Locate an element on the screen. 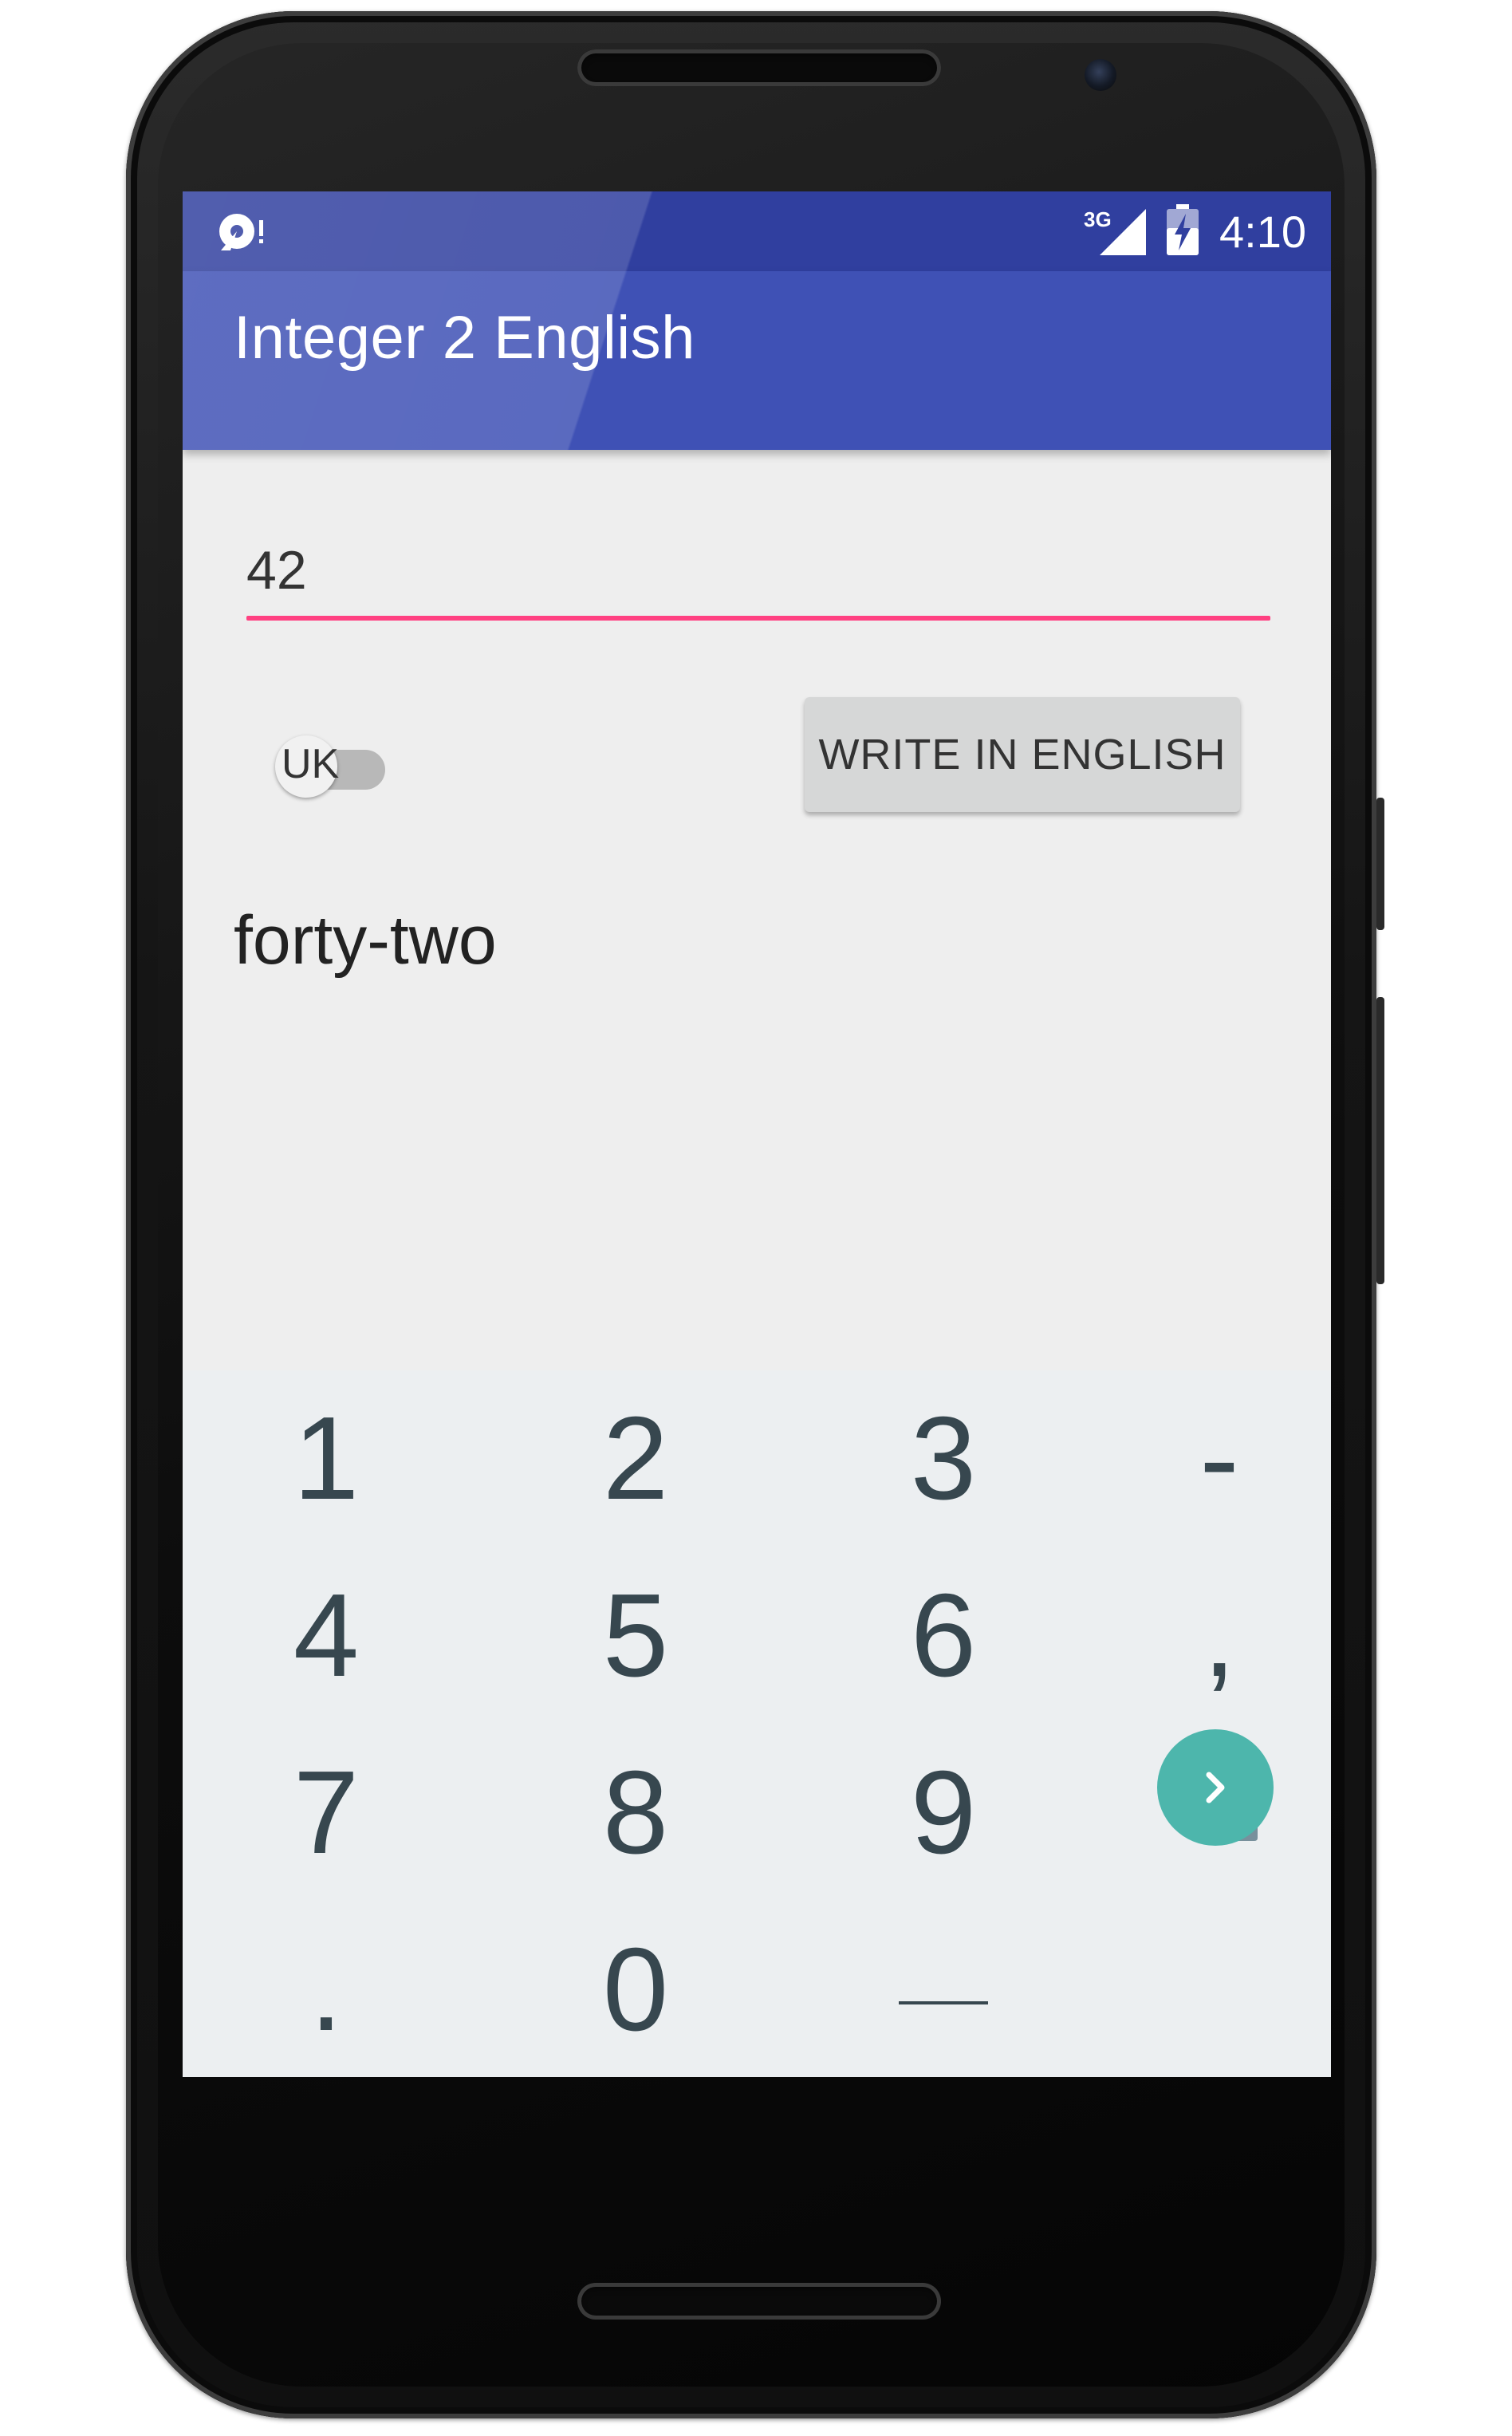  power-button is located at coordinates (1380, 864).